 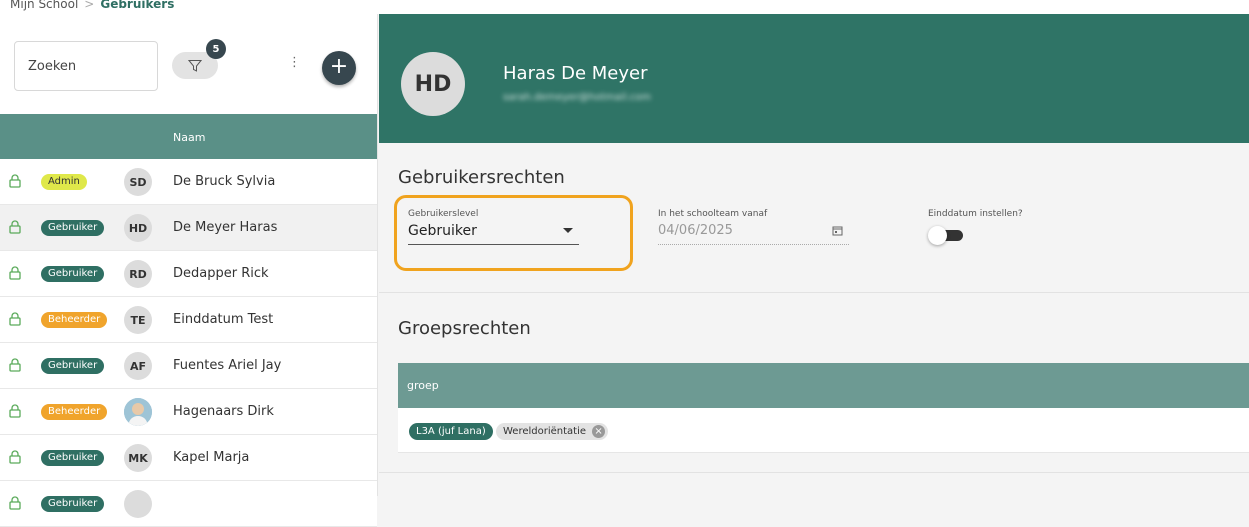 What do you see at coordinates (223, 319) in the screenshot?
I see `user-name: Einddatum Test` at bounding box center [223, 319].